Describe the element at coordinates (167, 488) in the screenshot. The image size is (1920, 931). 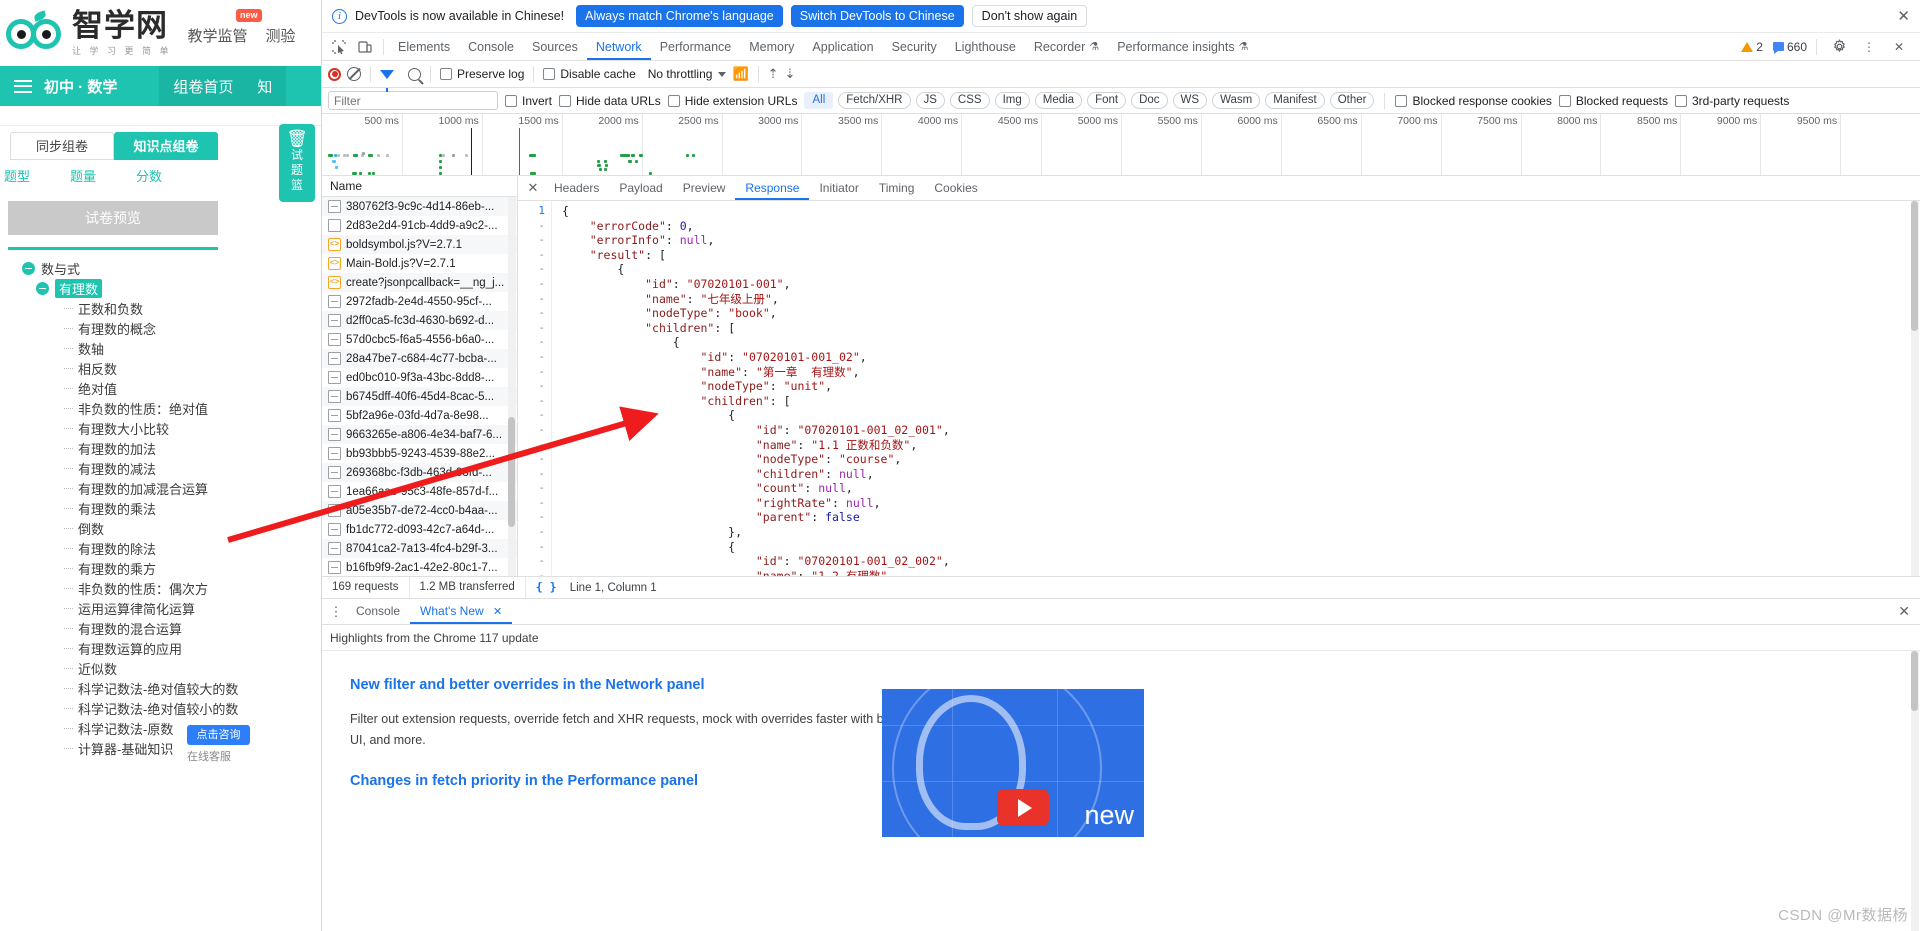
I see `tree-leaf-item: 有理数的加减混合运算` at that location.